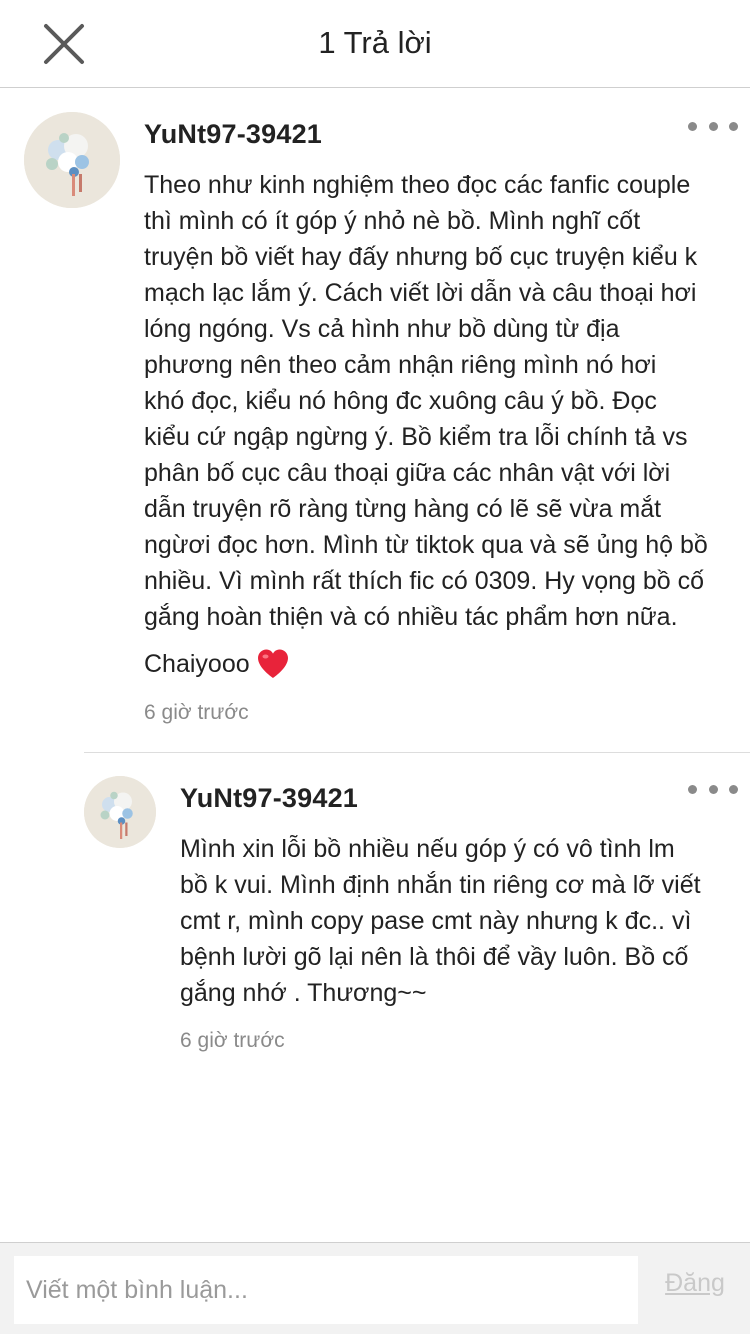 The height and width of the screenshot is (1334, 750). What do you see at coordinates (713, 126) in the screenshot?
I see `comment-more-button` at bounding box center [713, 126].